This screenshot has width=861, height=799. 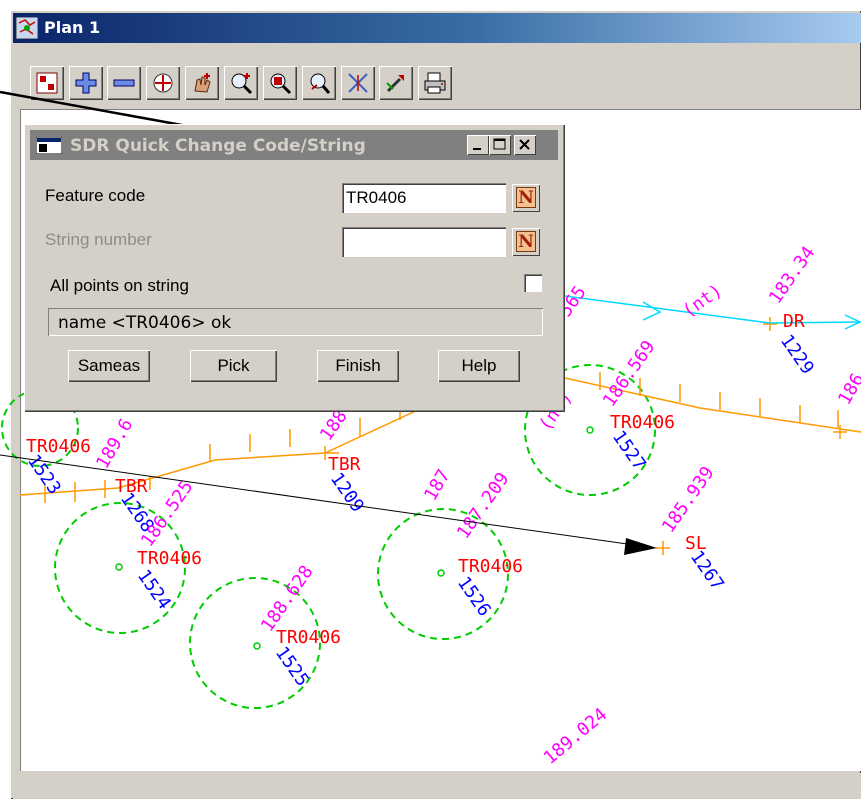 I want to click on dialog-title: SDR Quick Change Code/String, so click(x=218, y=146).